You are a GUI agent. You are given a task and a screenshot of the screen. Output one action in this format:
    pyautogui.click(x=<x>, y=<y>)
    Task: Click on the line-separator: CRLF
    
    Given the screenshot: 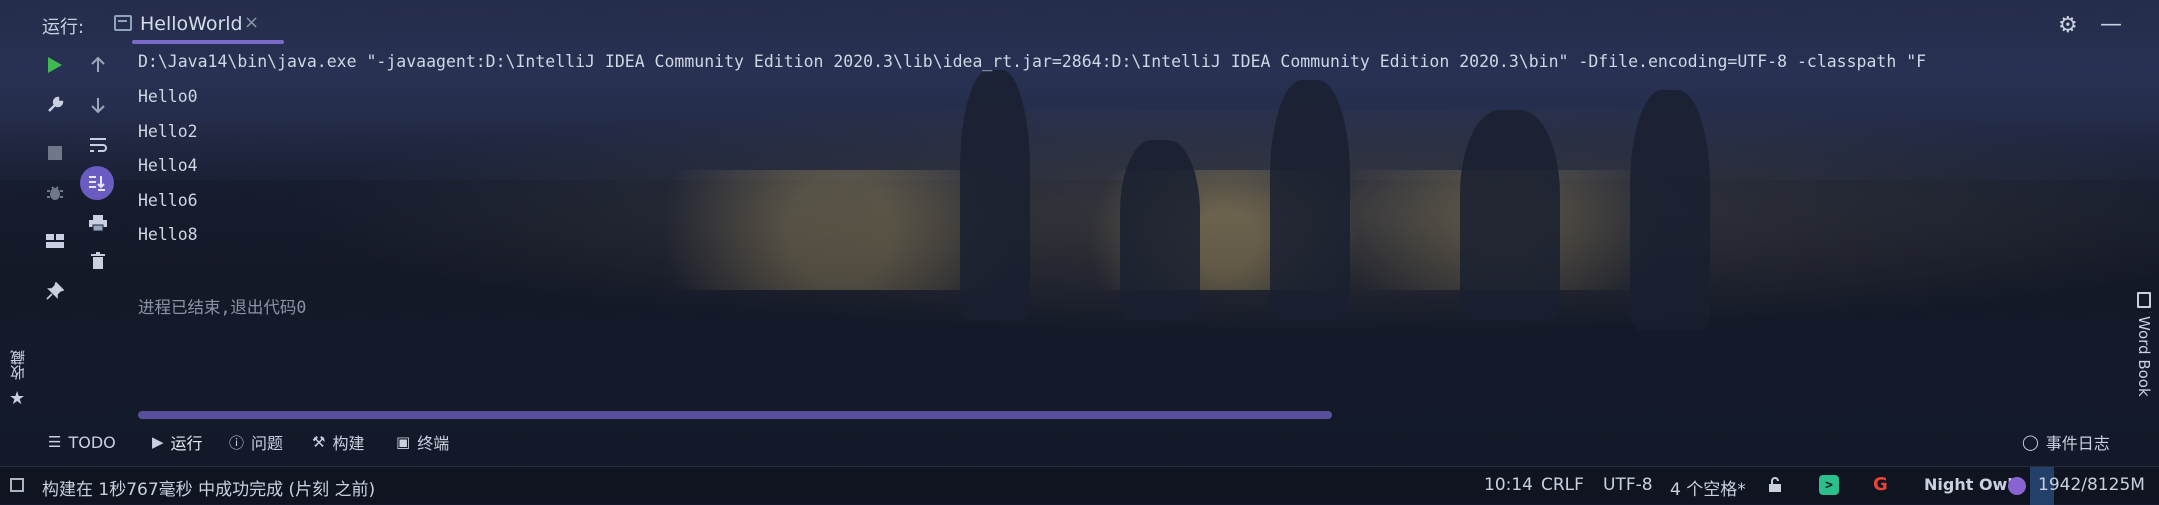 What is the action you would take?
    pyautogui.click(x=1562, y=485)
    